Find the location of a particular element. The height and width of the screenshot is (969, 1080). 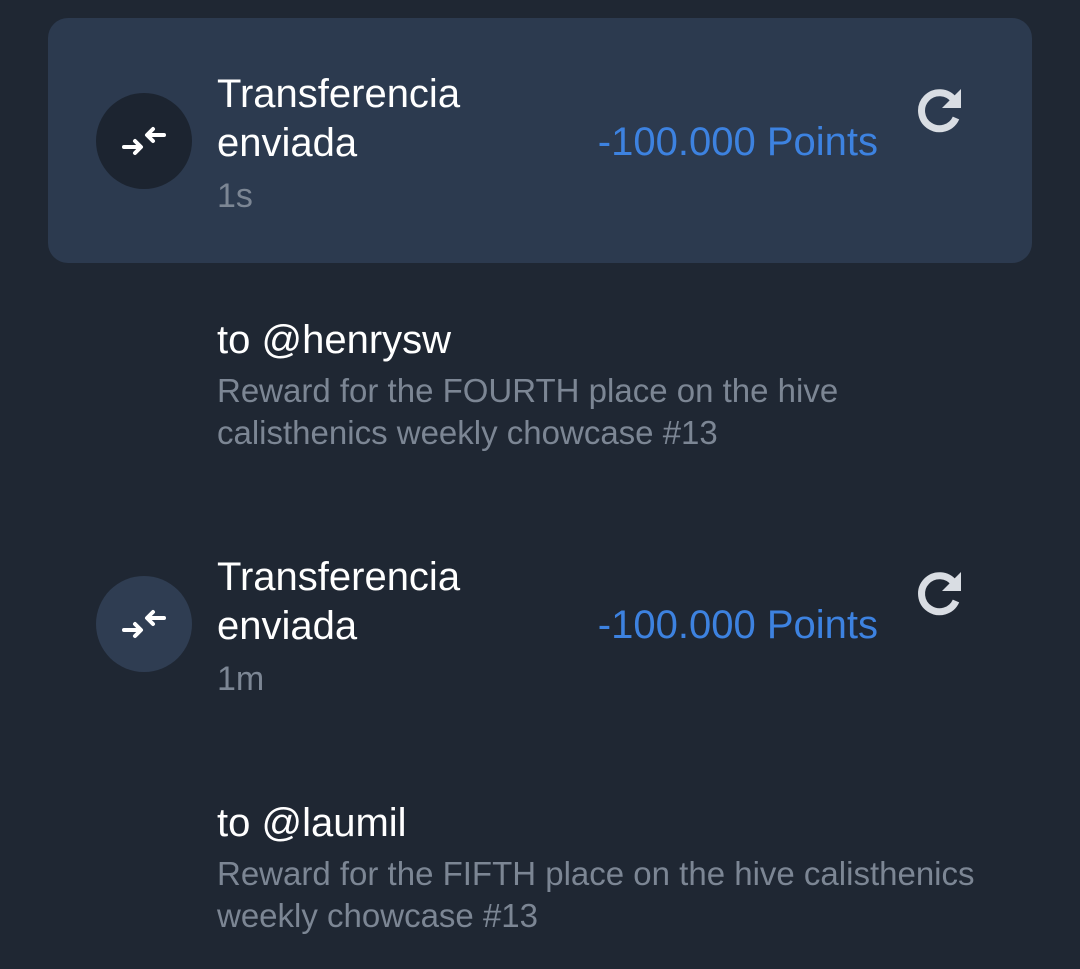

transaction-time: 1s is located at coordinates (235, 196).